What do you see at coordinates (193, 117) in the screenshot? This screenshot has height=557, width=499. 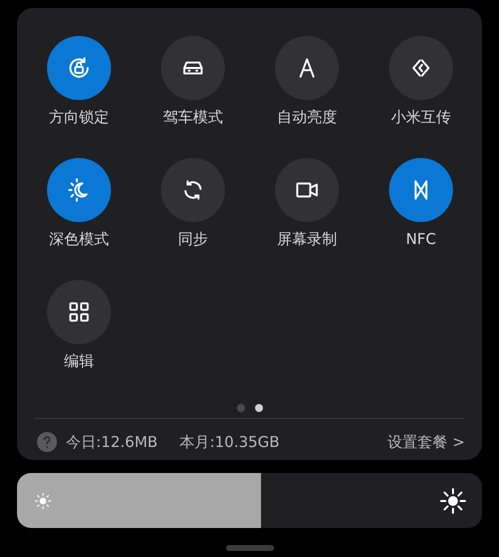 I see `toggle-label: 驾车模式` at bounding box center [193, 117].